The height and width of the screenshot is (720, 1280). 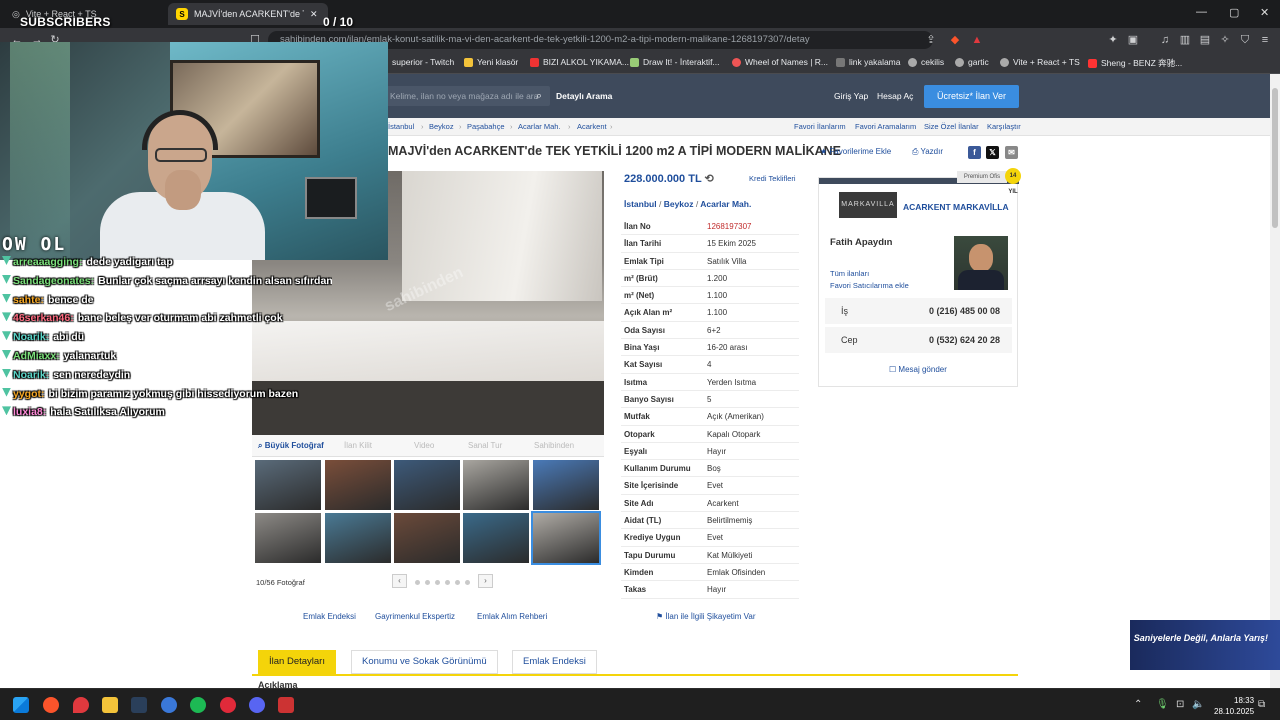 I want to click on search-input: Kelime, ilan no veya mağaza adı ile ara ⌕, so click(x=465, y=96).